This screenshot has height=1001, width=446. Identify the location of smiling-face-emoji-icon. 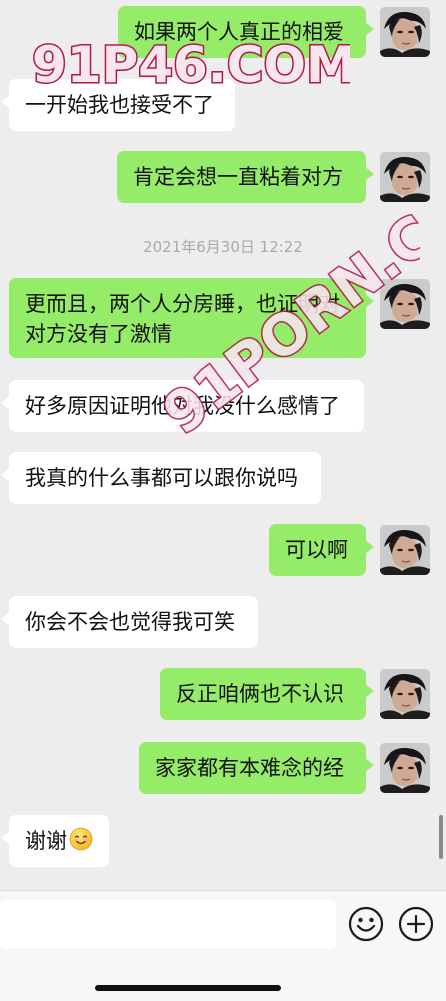
(81, 843).